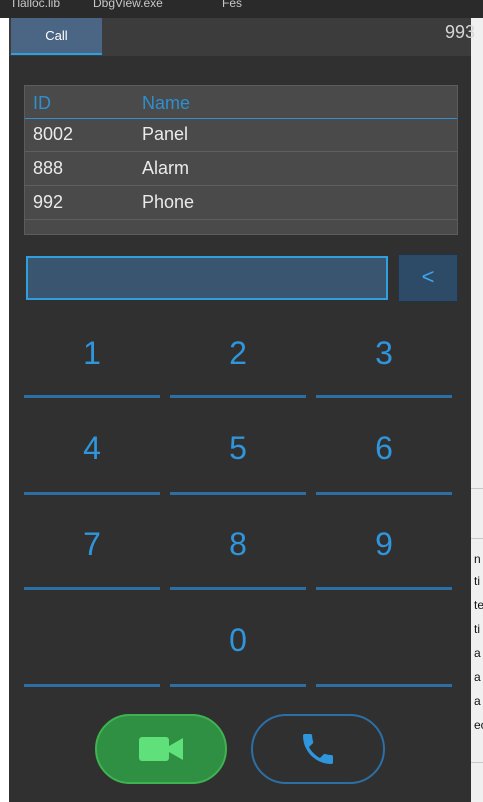 The height and width of the screenshot is (802, 483). I want to click on contact-name: Panel, so click(165, 134).